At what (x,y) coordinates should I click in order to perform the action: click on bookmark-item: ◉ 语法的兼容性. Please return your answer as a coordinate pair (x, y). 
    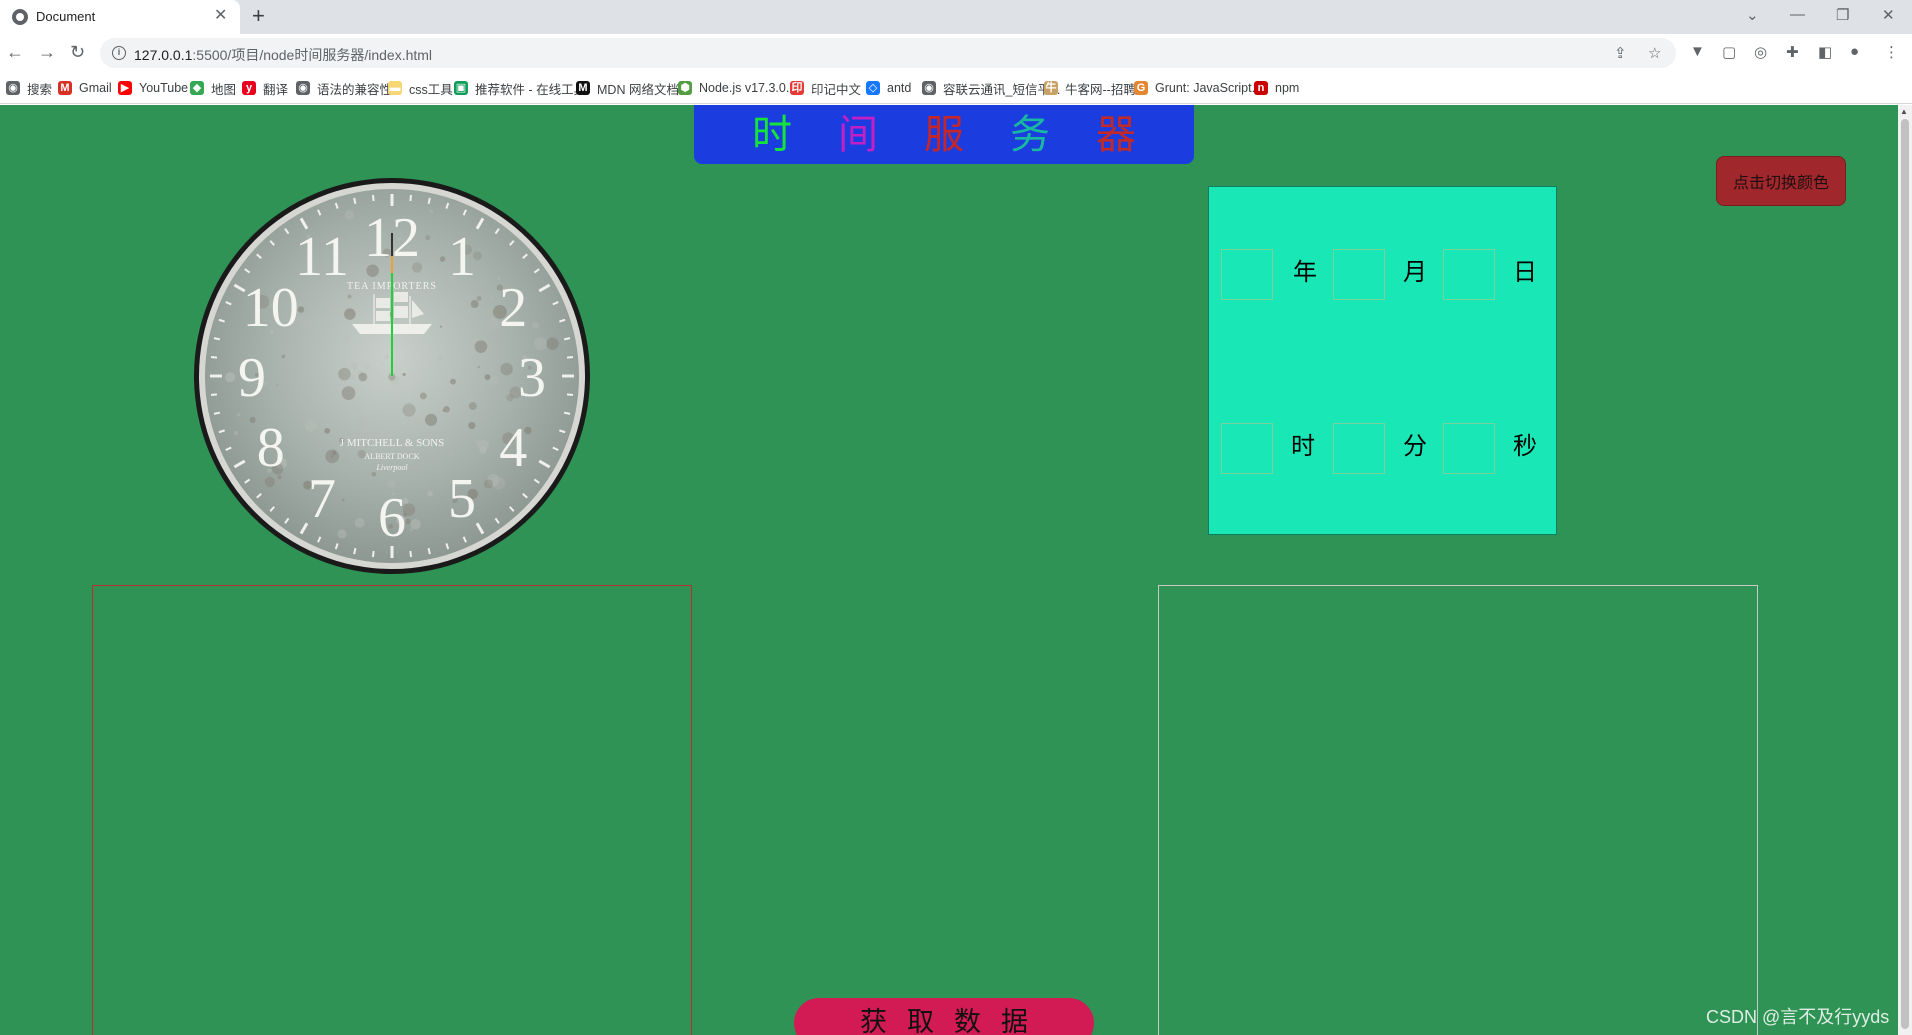
    Looking at the image, I should click on (344, 88).